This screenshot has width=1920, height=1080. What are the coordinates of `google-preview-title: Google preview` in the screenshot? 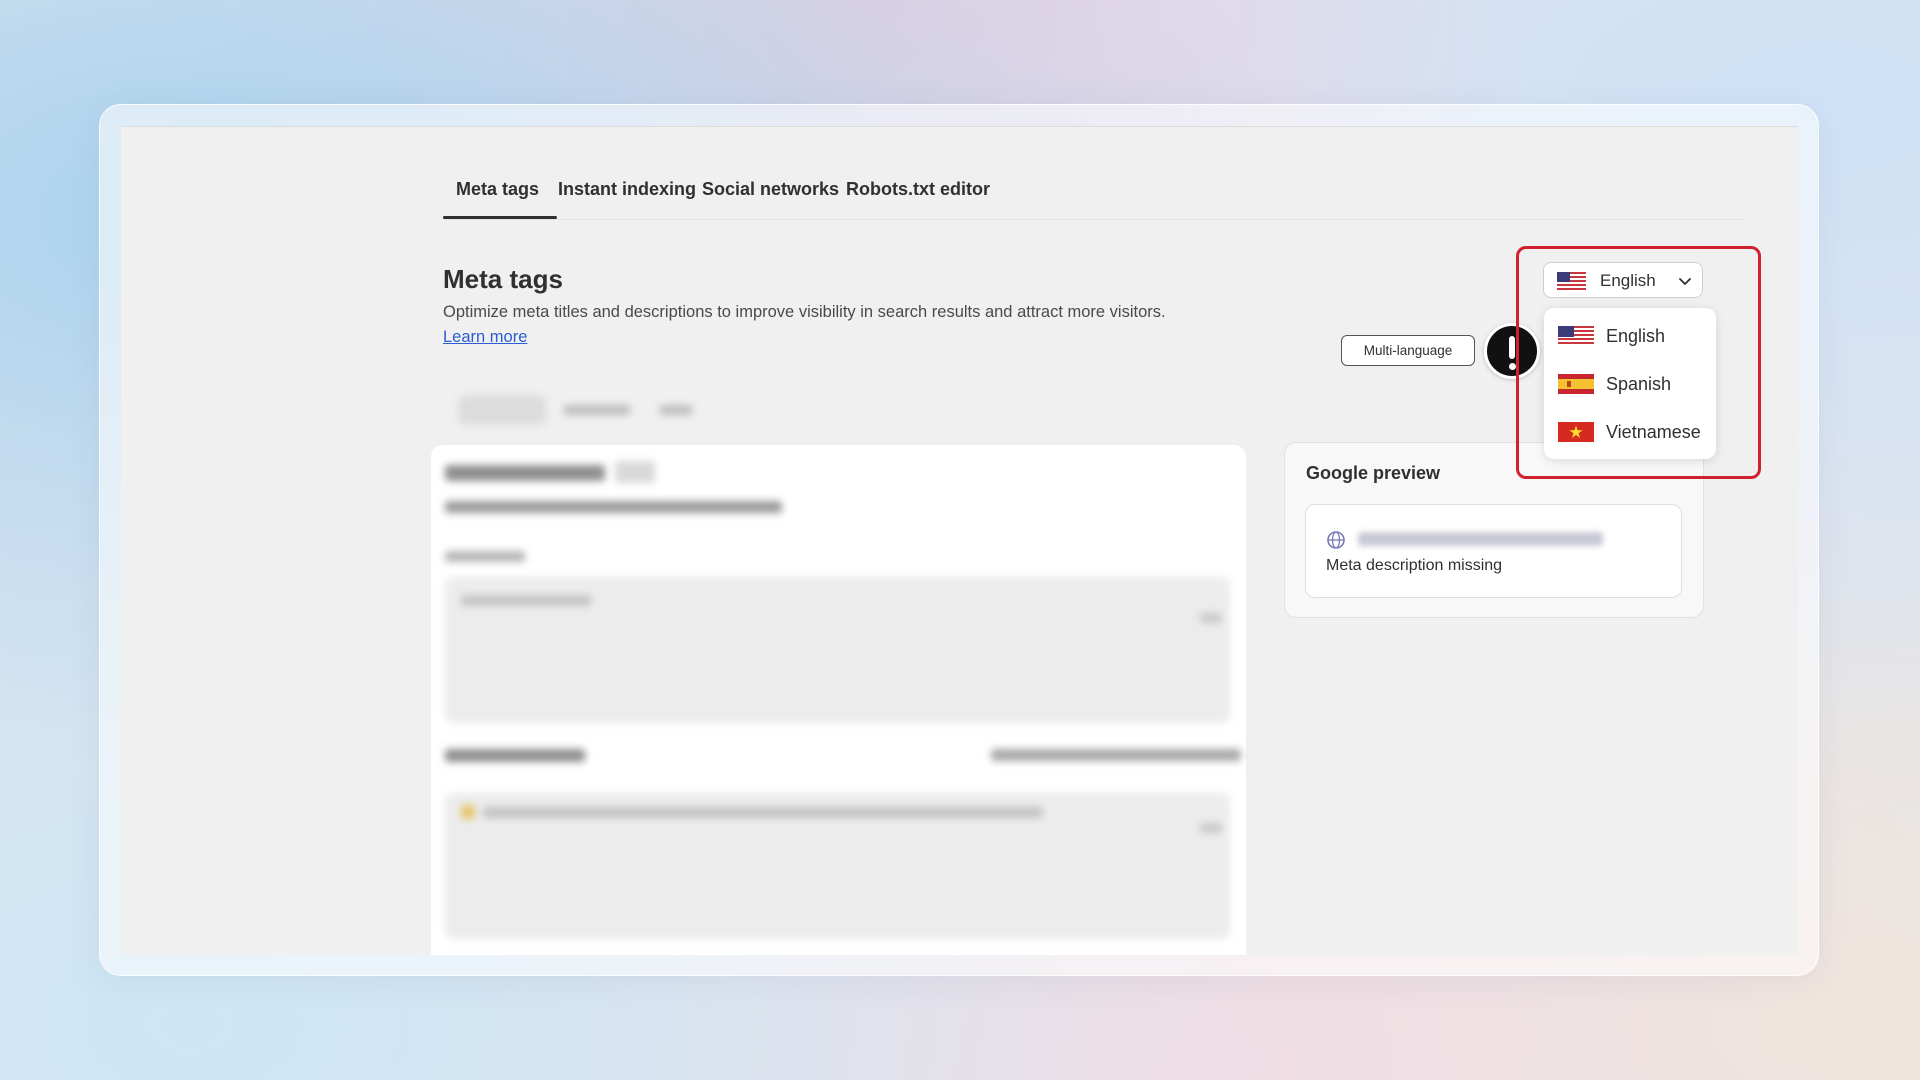 It's located at (1373, 473).